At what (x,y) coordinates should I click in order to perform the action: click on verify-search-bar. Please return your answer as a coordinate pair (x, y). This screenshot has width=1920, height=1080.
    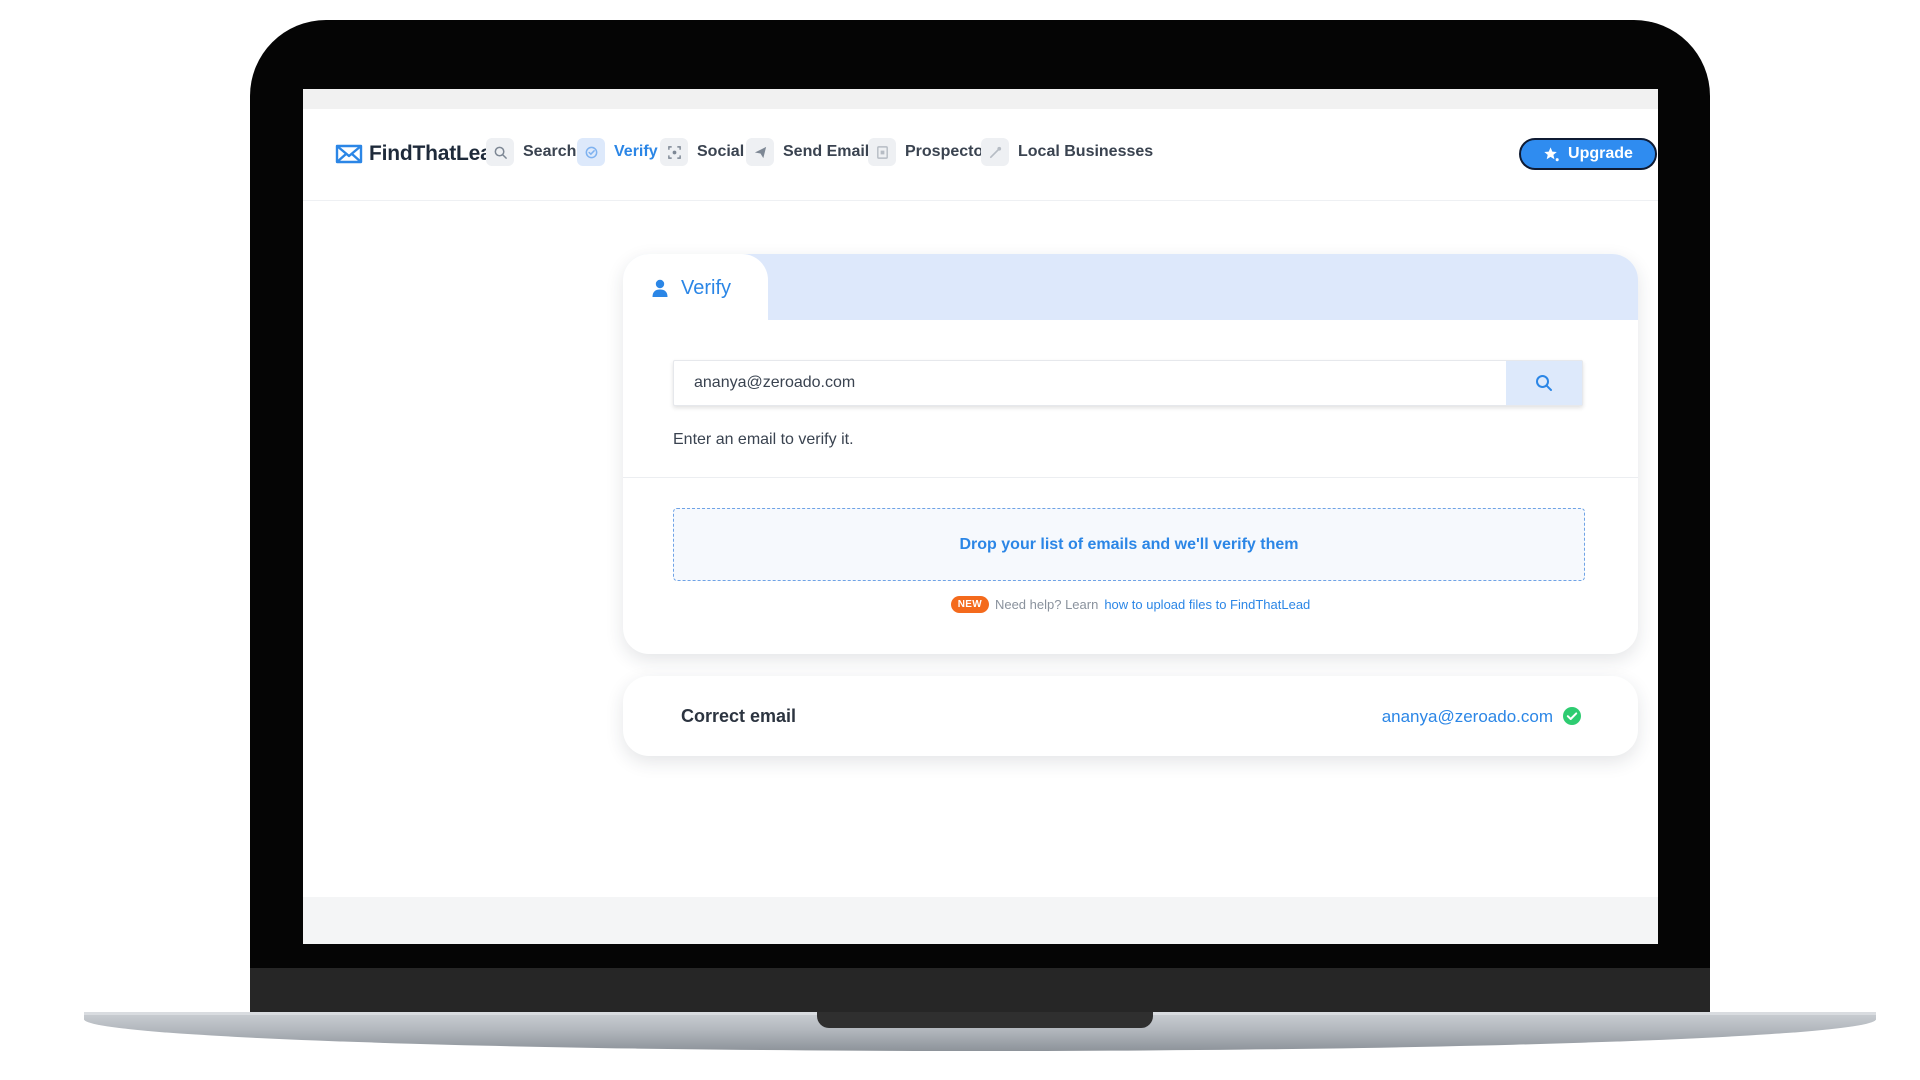
    Looking at the image, I should click on (1128, 383).